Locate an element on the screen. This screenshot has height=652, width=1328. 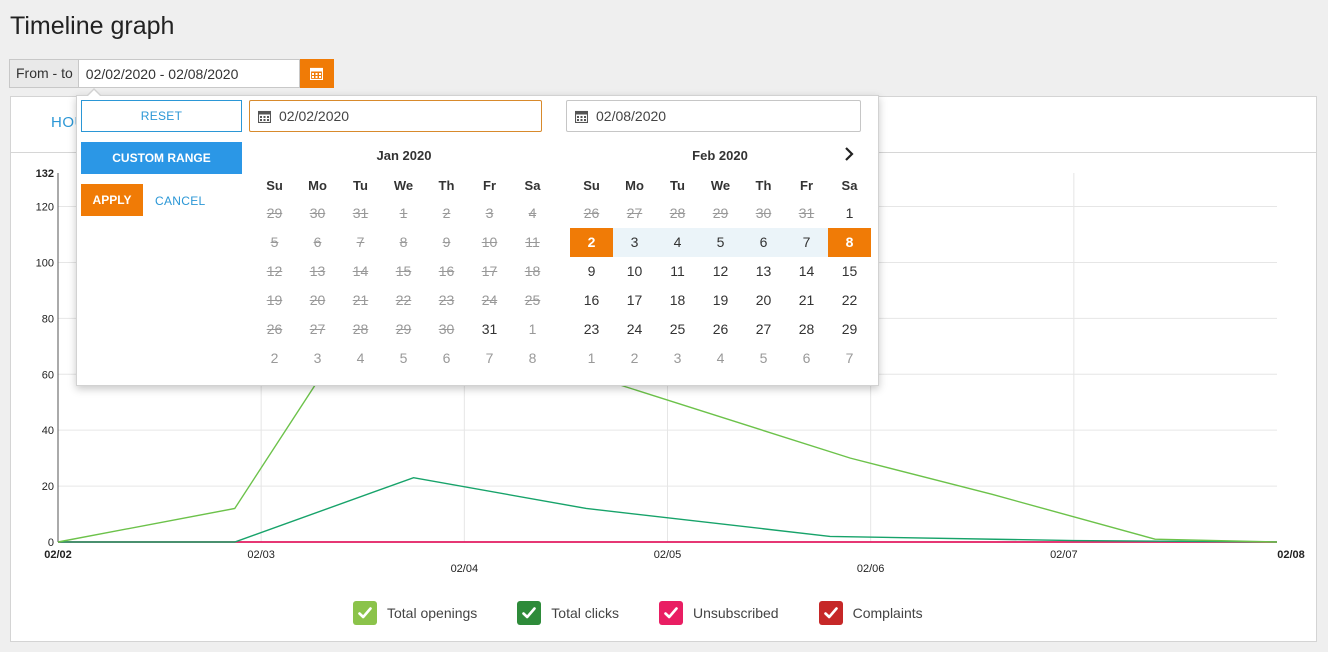
end-date-input is located at coordinates (716, 116).